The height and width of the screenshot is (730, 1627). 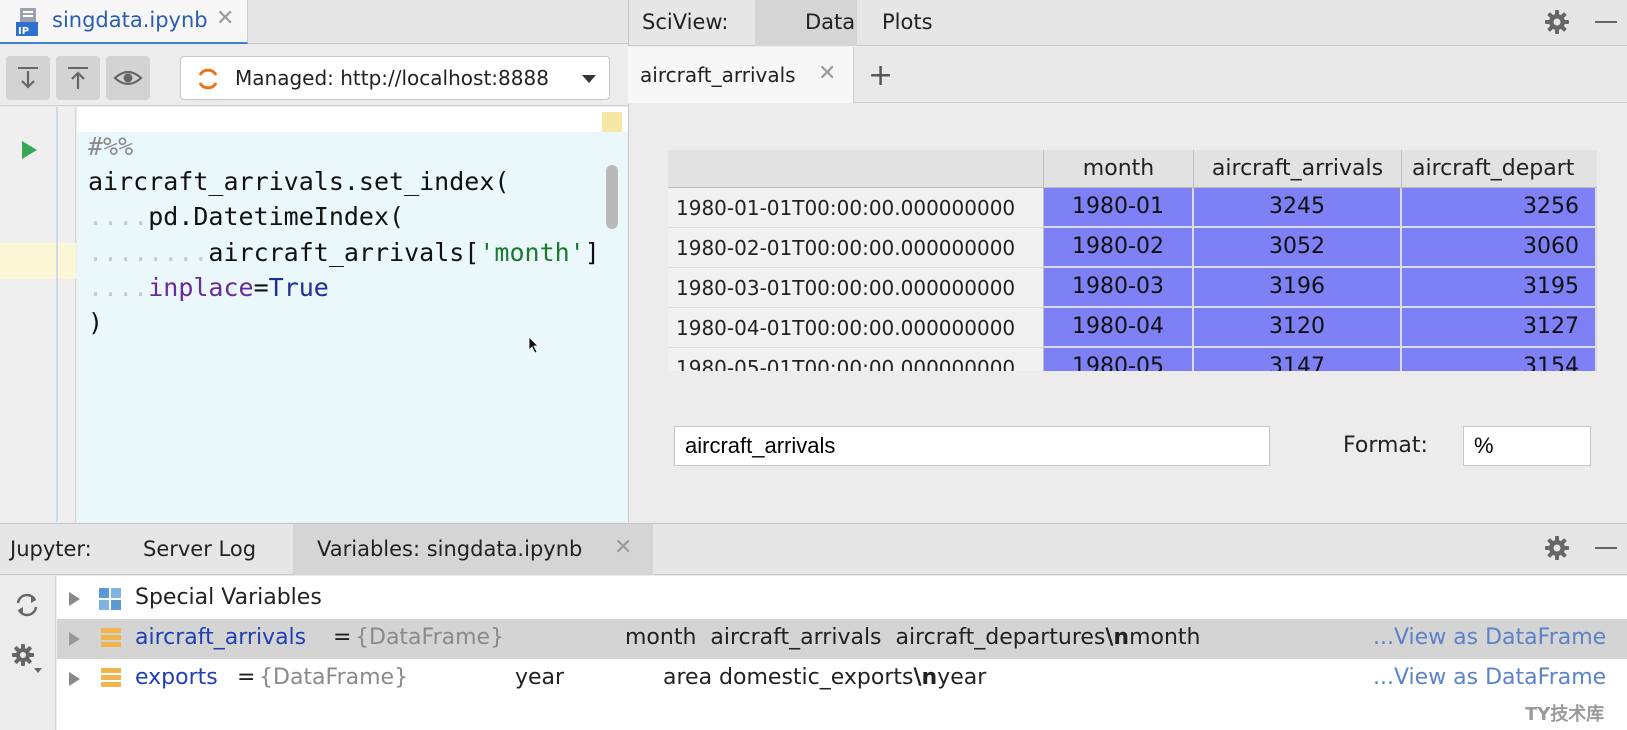 I want to click on editor-gutter, so click(x=38, y=314).